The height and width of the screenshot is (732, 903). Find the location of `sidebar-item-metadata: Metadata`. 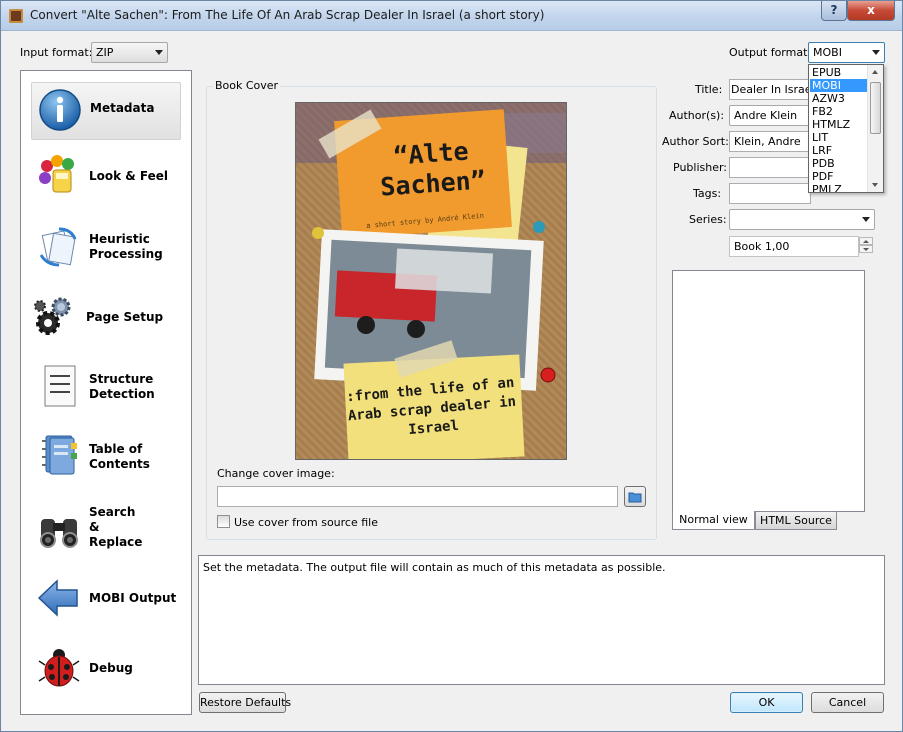

sidebar-item-metadata: Metadata is located at coordinates (106, 111).